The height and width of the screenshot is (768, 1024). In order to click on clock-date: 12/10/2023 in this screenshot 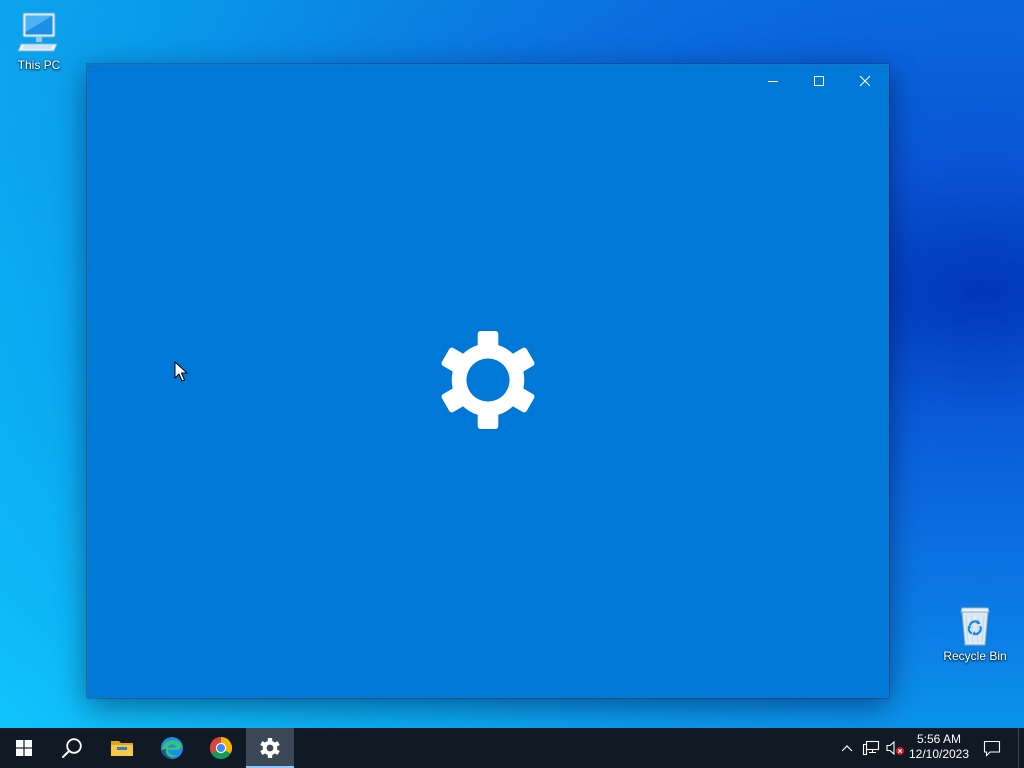, I will do `click(939, 754)`.